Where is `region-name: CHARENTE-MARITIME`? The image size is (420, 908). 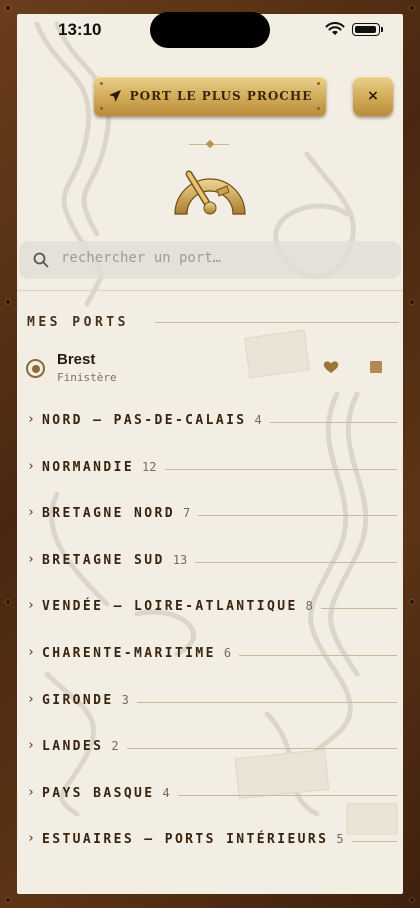
region-name: CHARENTE-MARITIME is located at coordinates (129, 653).